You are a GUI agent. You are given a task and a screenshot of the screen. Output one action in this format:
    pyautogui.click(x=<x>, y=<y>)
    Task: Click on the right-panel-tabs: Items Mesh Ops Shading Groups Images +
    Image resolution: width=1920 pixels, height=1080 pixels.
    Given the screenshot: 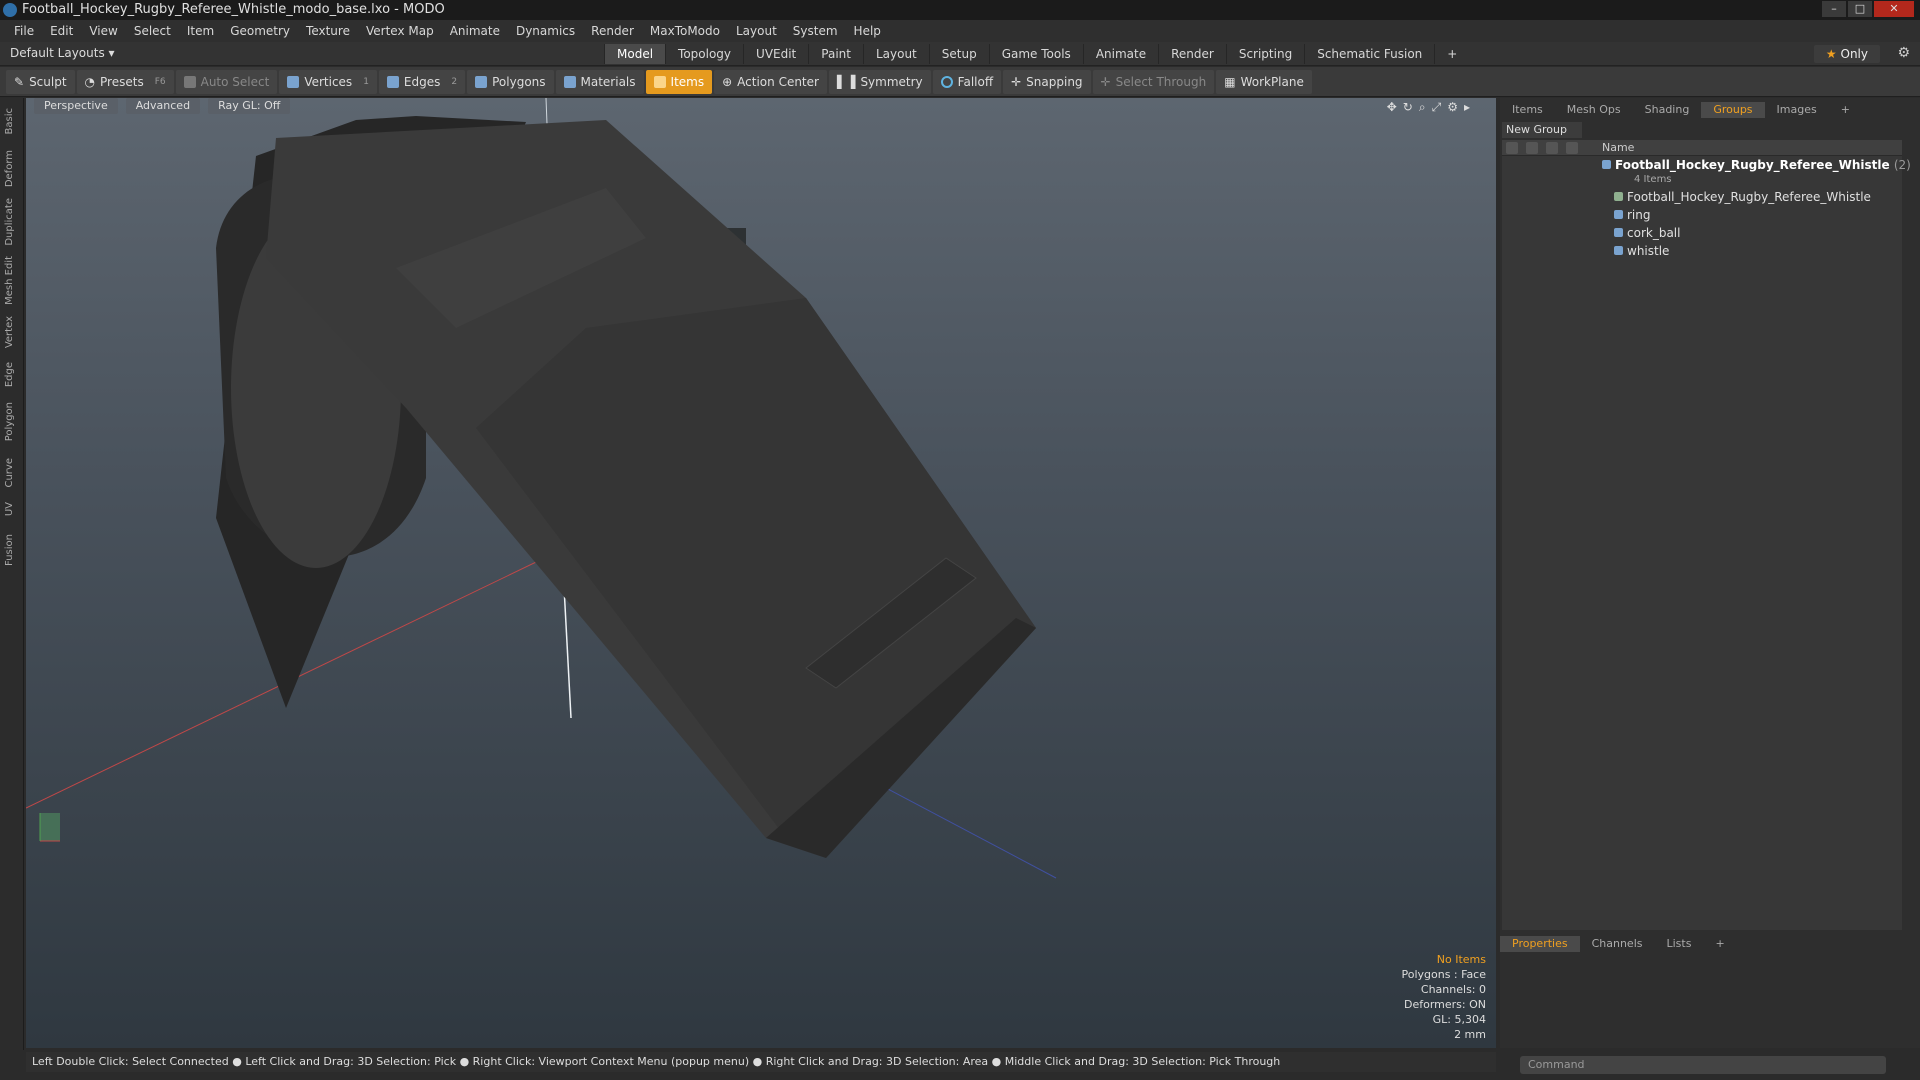 What is the action you would take?
    pyautogui.click(x=1681, y=110)
    